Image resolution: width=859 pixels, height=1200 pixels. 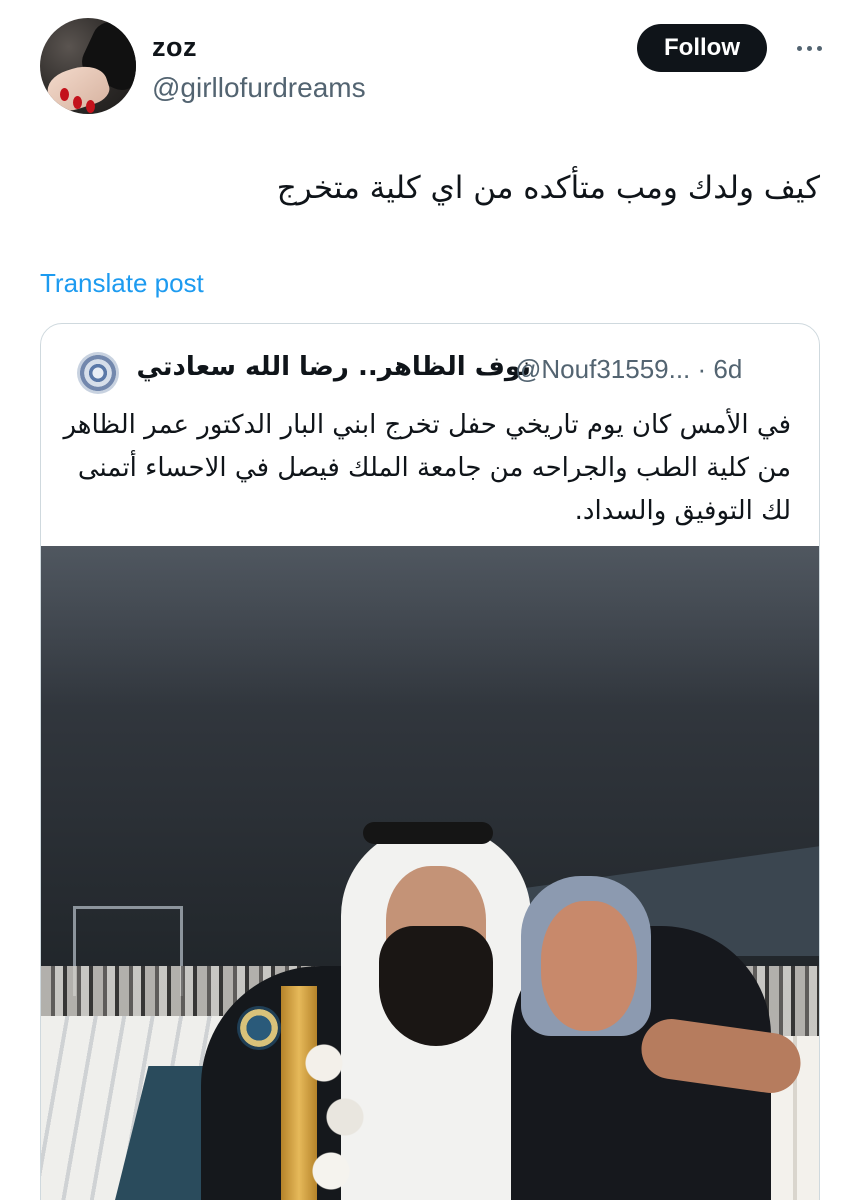 What do you see at coordinates (174, 47) in the screenshot?
I see `author-display-name: zoz` at bounding box center [174, 47].